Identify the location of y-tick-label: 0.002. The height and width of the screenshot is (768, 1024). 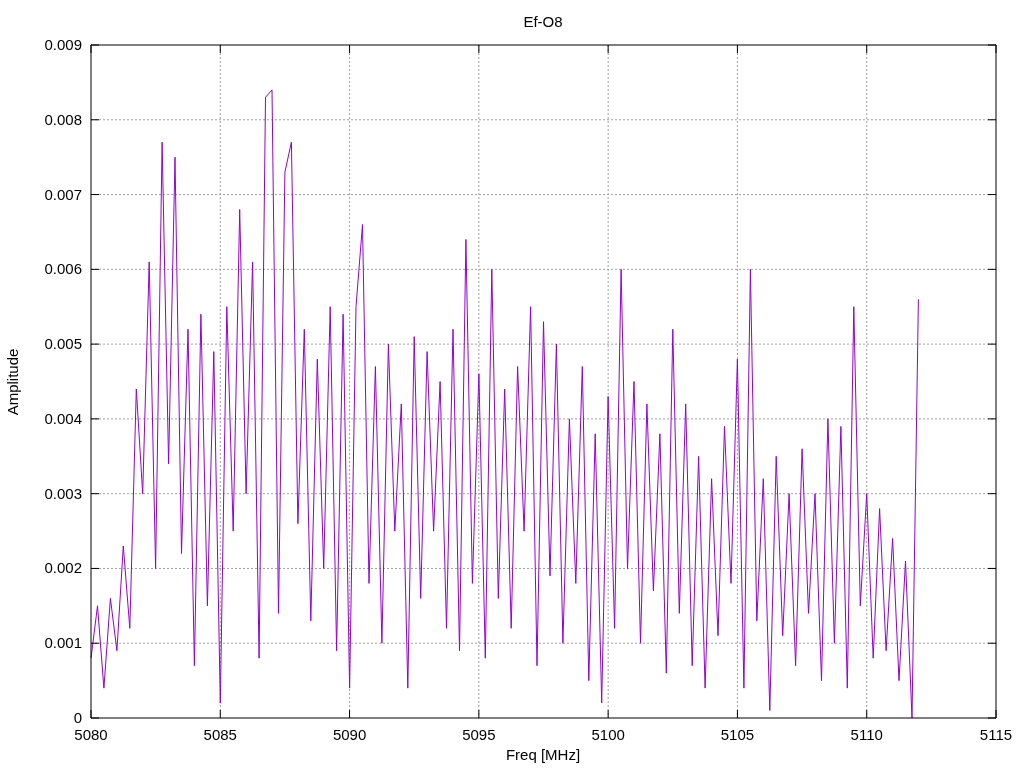
(63, 568).